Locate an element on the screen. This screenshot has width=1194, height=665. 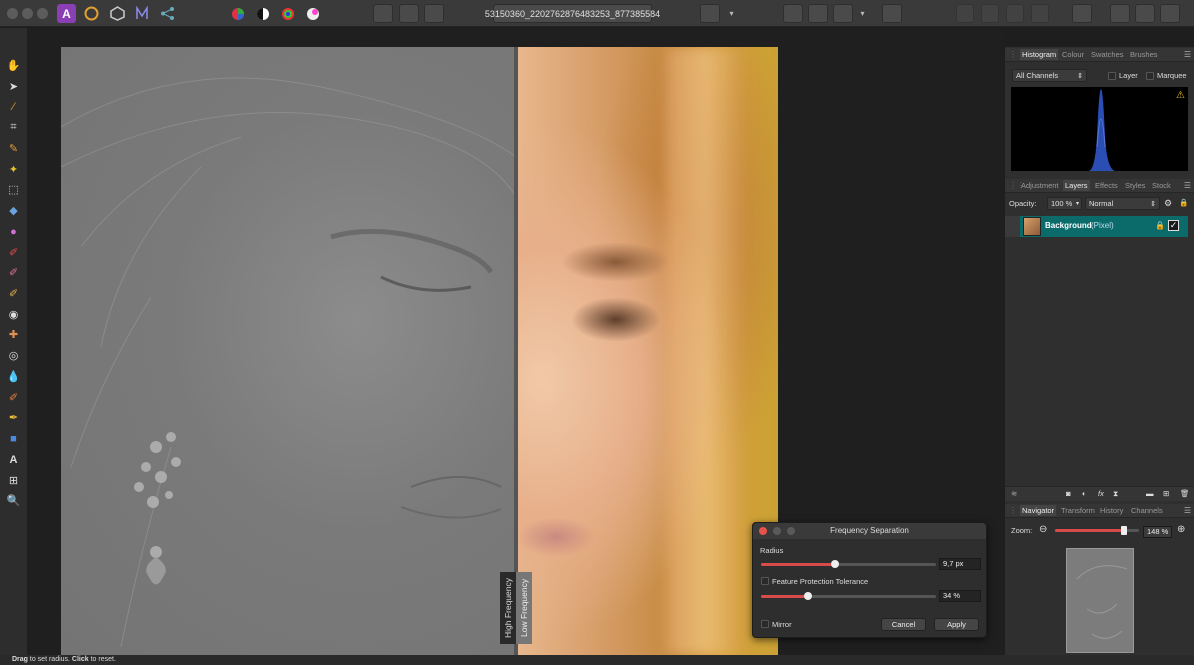
layer-row-background: Background (Pixel) 🔒 ✓ is located at coordinates (1096, 226).